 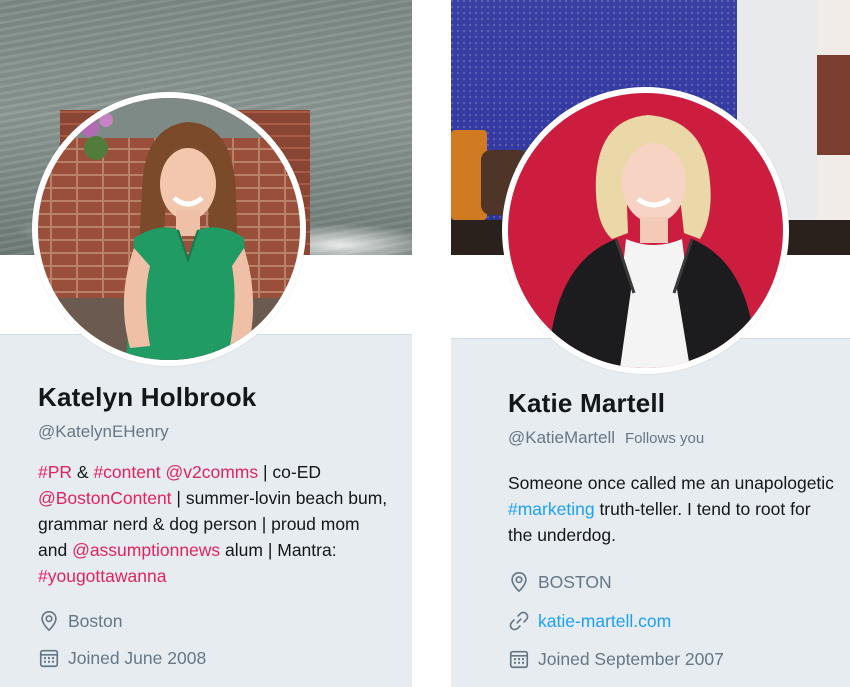 I want to click on bio-link: #PR, so click(x=55, y=472).